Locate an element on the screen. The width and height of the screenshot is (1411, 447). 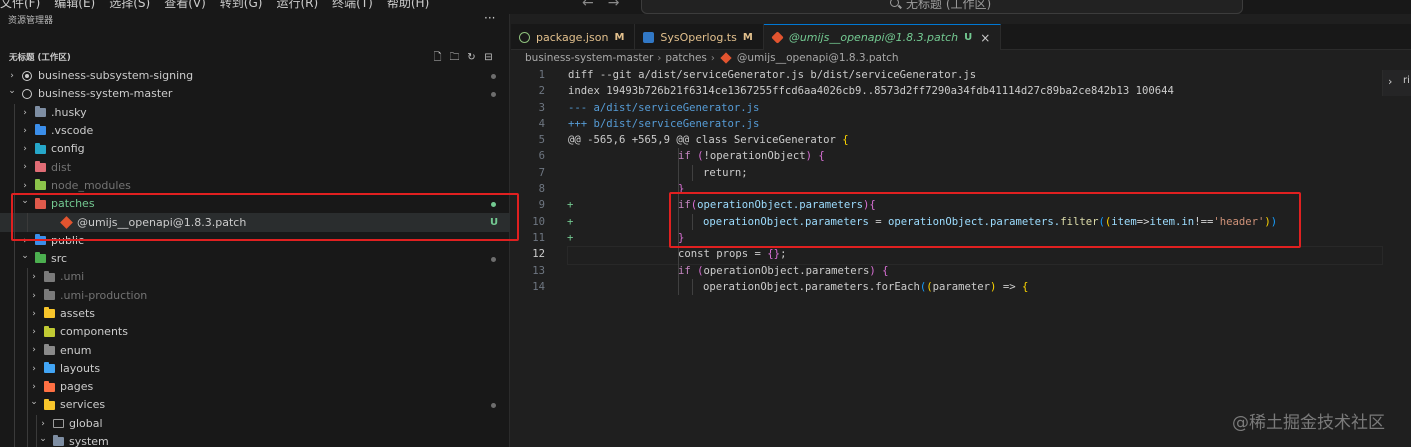
menu-item: 选择(S) is located at coordinates (129, 5).